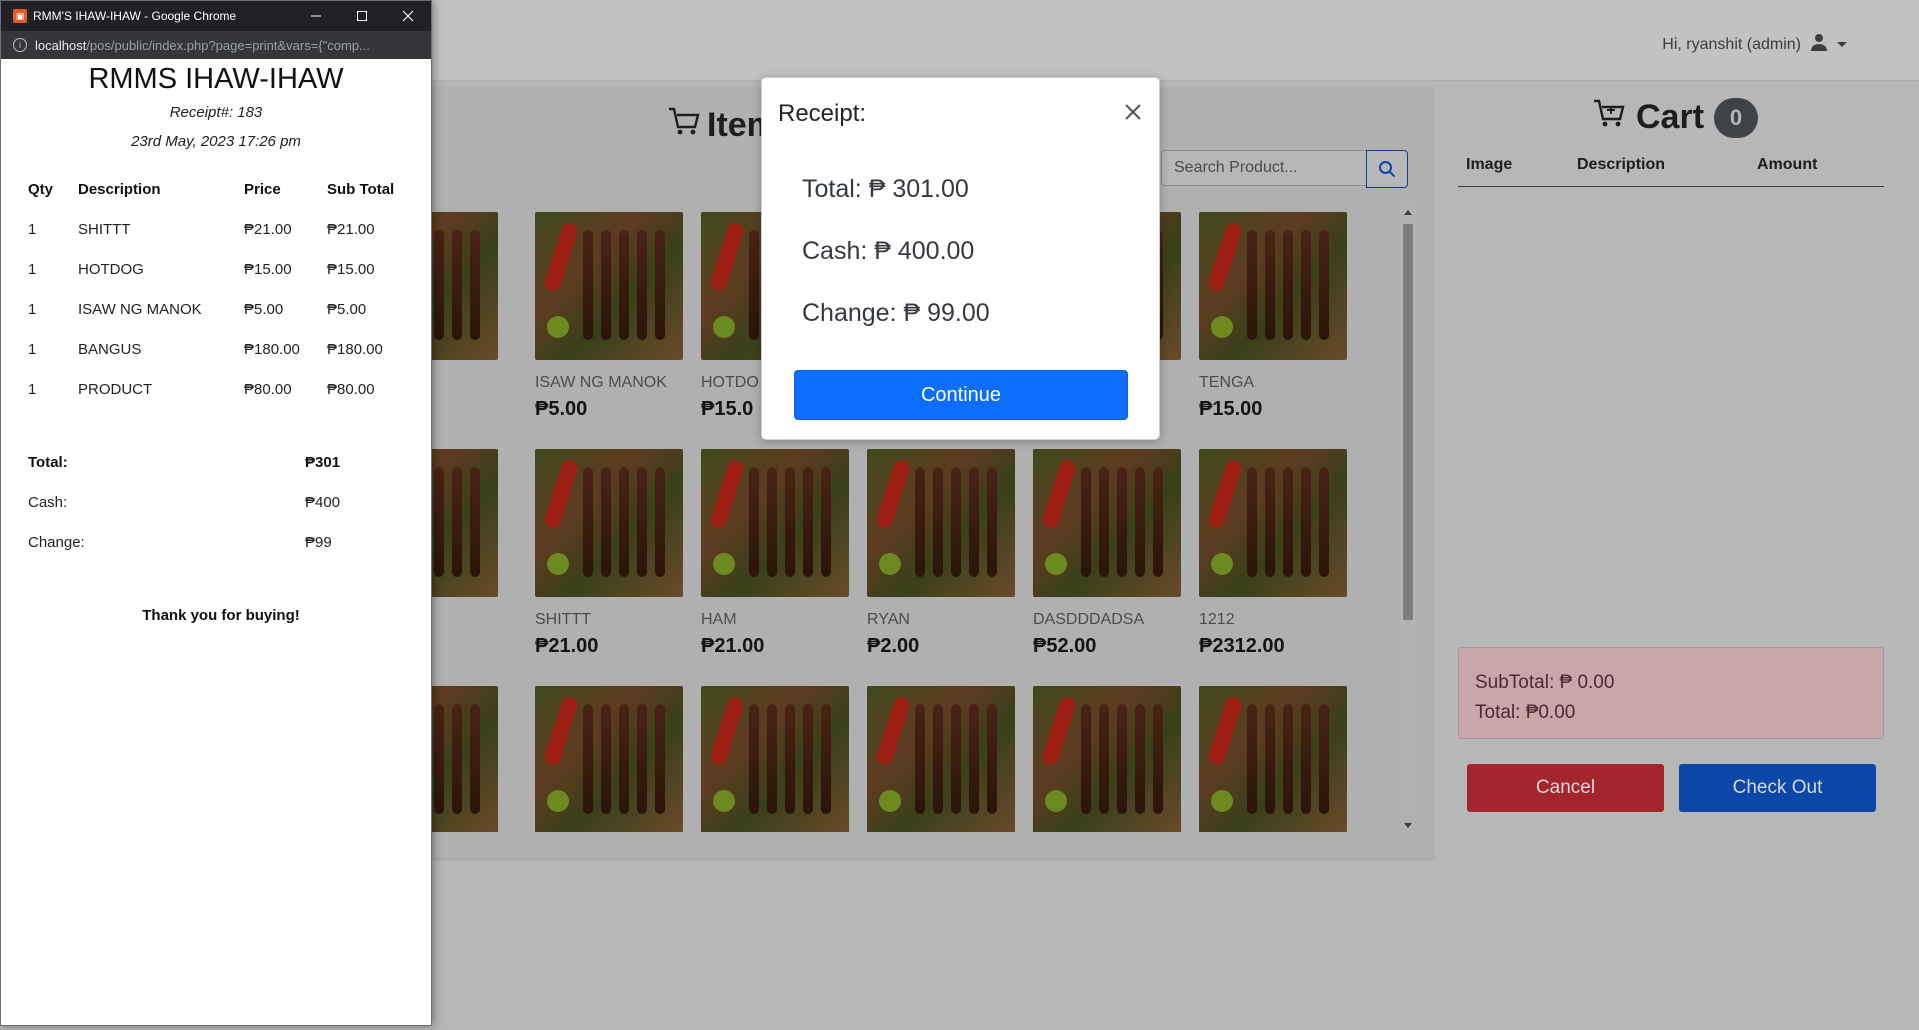 Image resolution: width=1919 pixels, height=1030 pixels. What do you see at coordinates (140, 309) in the screenshot?
I see `receipt-cell-desc: ISAW NG MANOK` at bounding box center [140, 309].